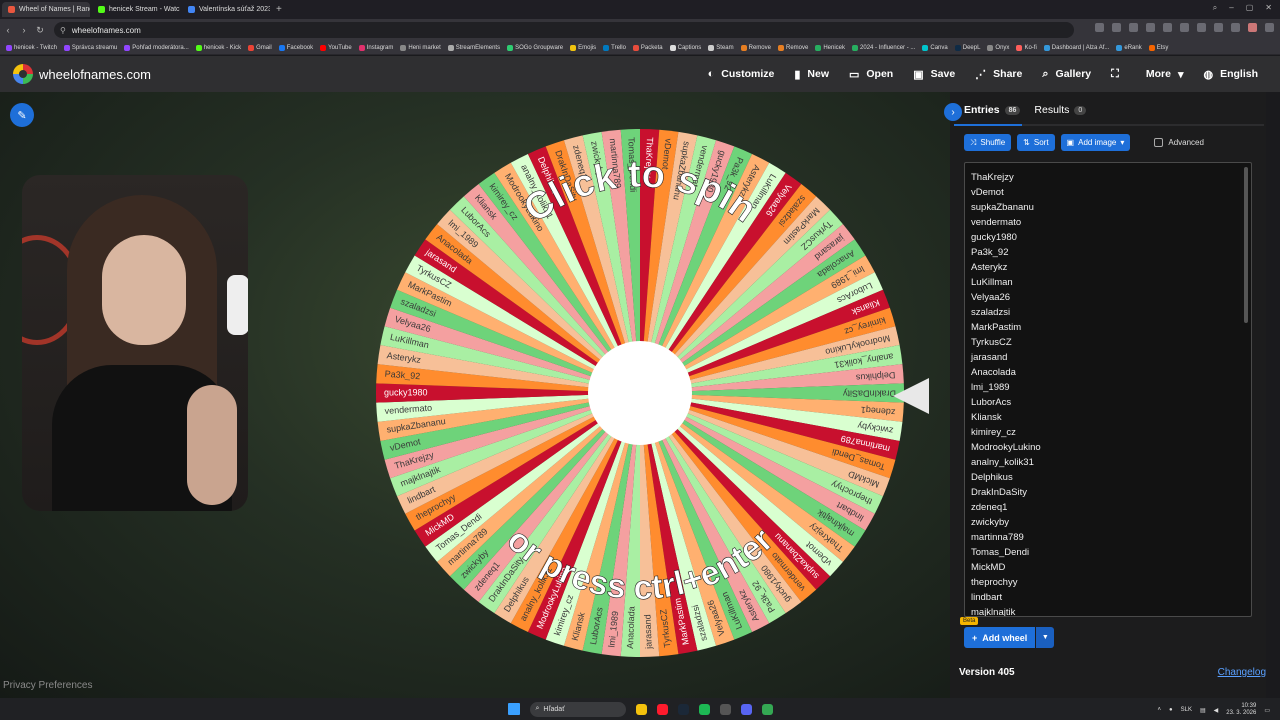 This screenshot has height=720, width=1280. I want to click on explorer-icon, so click(641, 709).